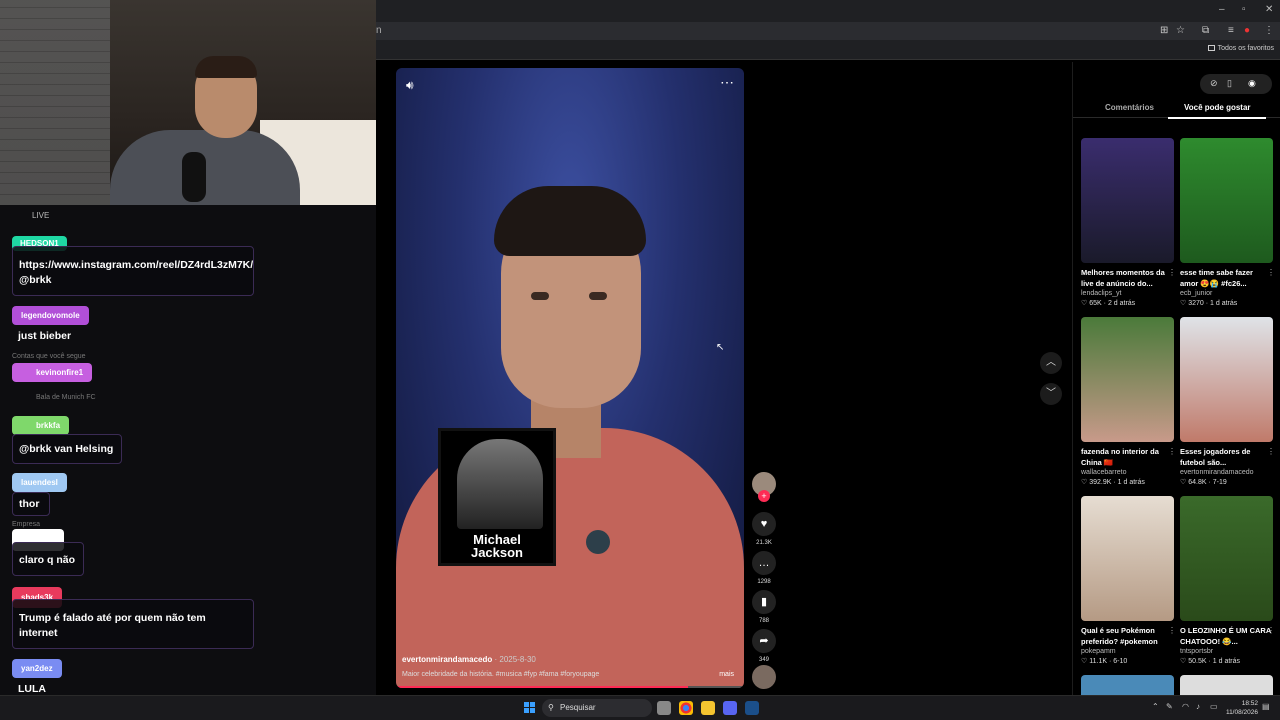  I want to click on bookmarks-bar: Todos os favoritos, so click(828, 50).